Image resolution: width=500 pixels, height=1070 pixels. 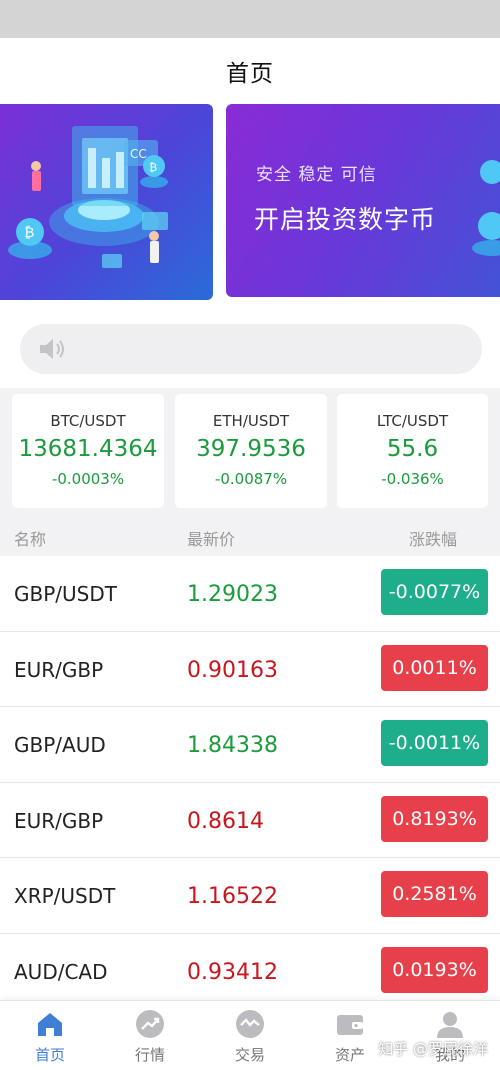 I want to click on ticker-pair: BTC/USDT, so click(x=88, y=421).